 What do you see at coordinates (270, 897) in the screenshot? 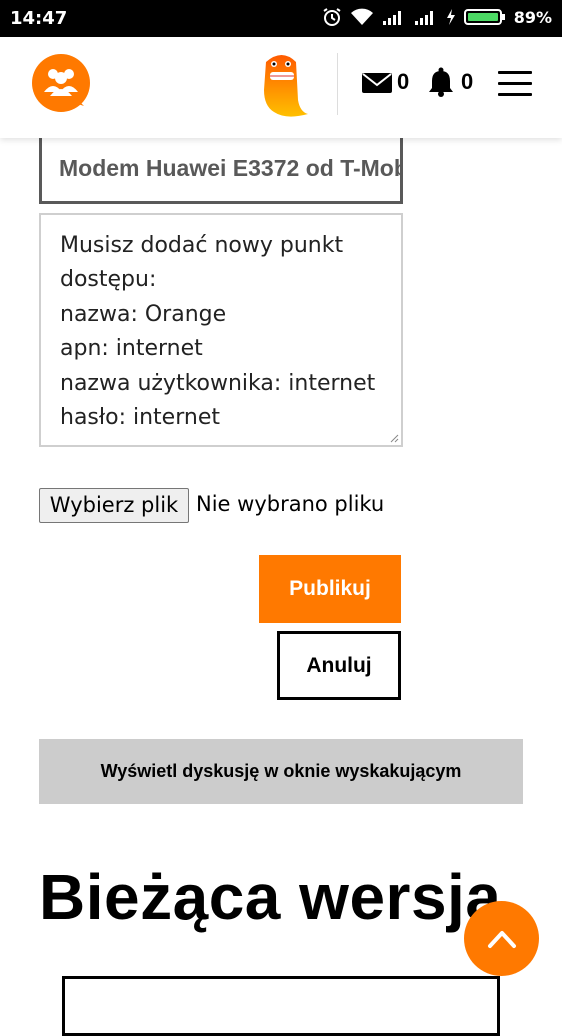
I see `section-heading: Bieżąca wersja` at bounding box center [270, 897].